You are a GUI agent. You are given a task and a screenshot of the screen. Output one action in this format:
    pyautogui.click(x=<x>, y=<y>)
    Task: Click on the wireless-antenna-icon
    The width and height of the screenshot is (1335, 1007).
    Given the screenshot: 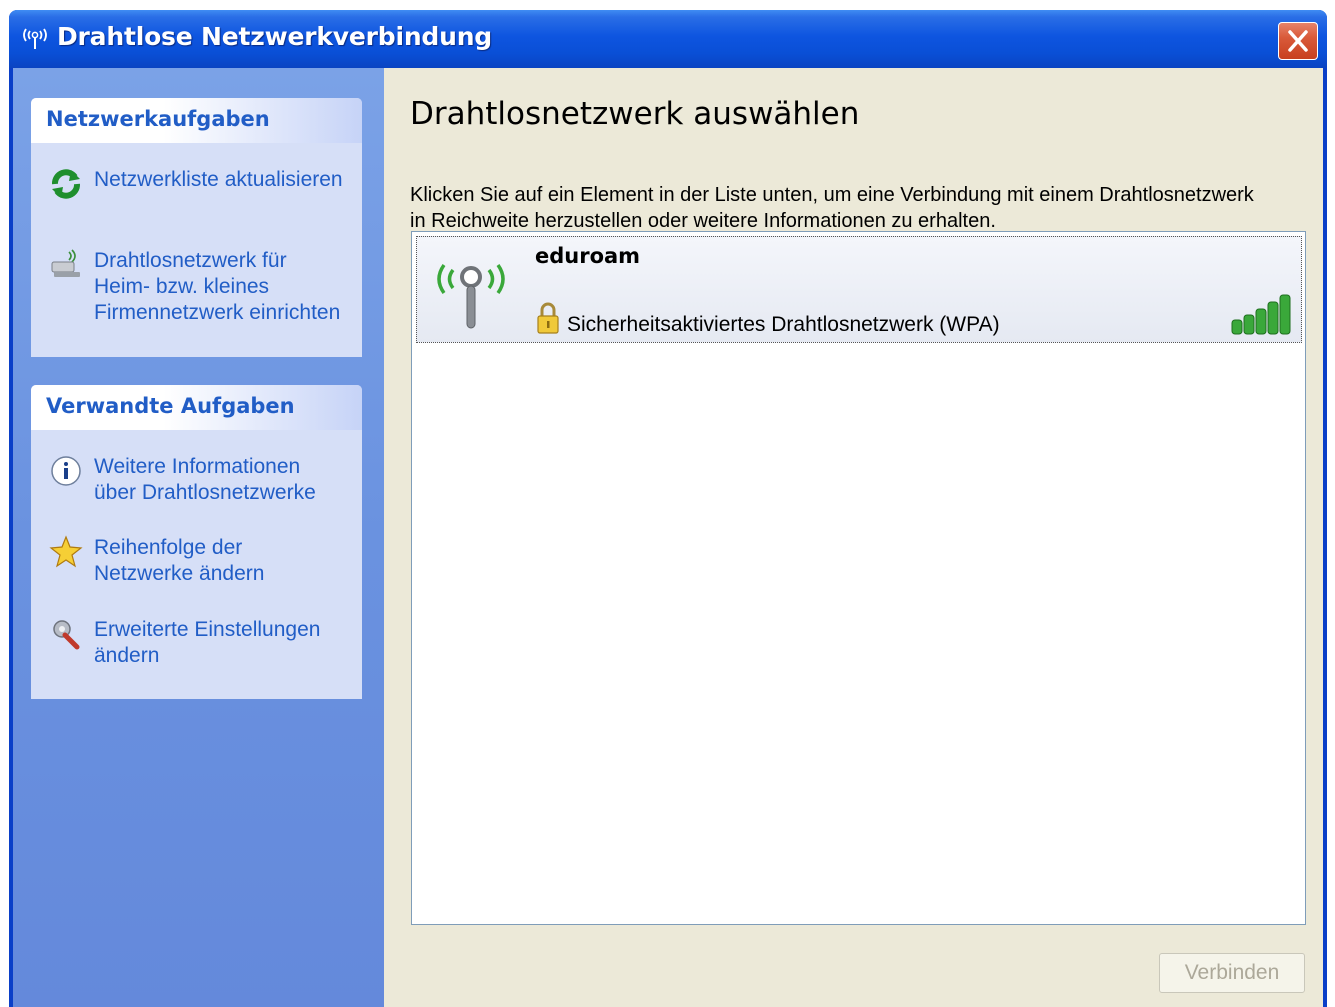 What is the action you would take?
    pyautogui.click(x=471, y=296)
    